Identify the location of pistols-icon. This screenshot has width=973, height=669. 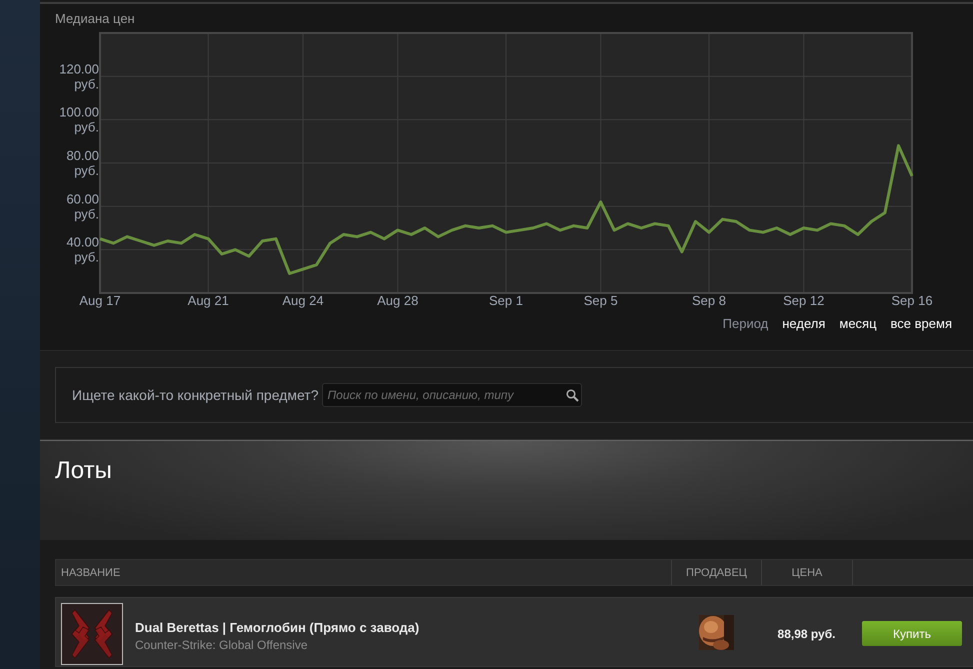
(92, 634).